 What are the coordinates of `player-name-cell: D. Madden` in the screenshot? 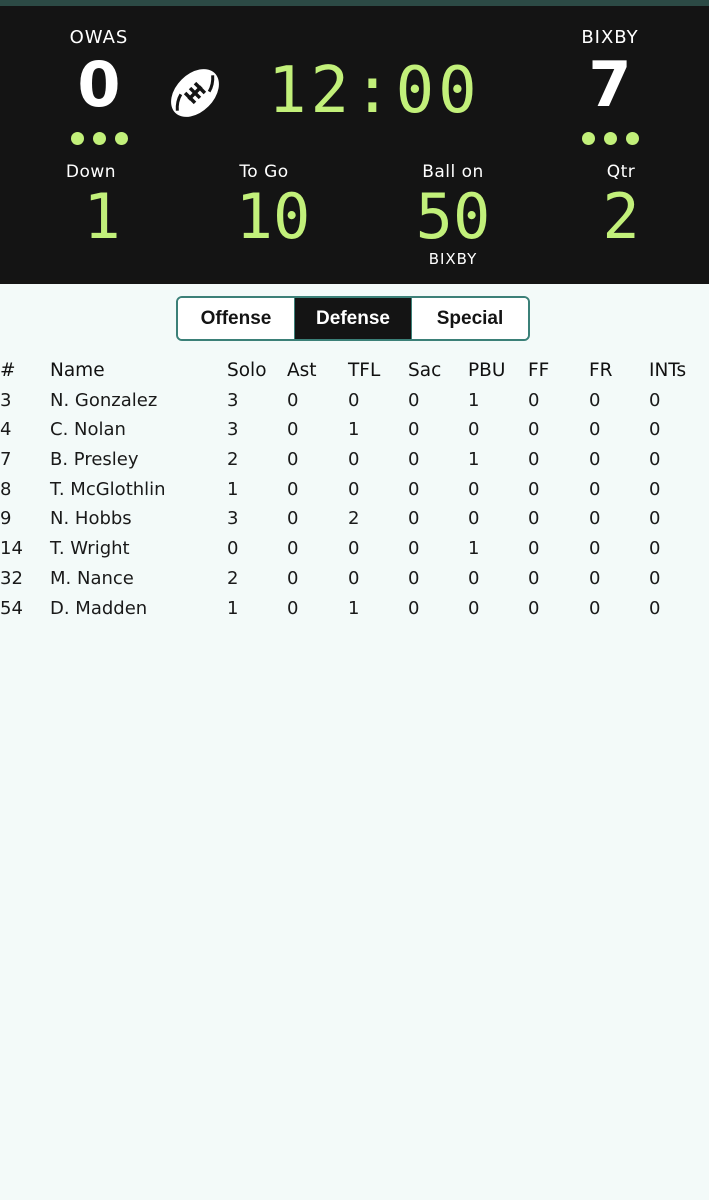 It's located at (99, 608).